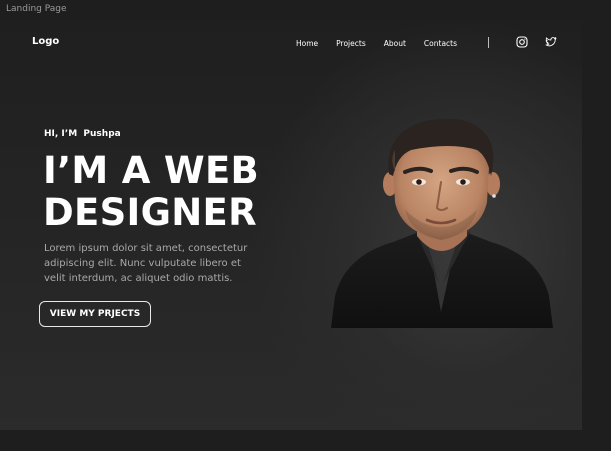  I want to click on hero-title-line1: I’M A WEB, so click(151, 170).